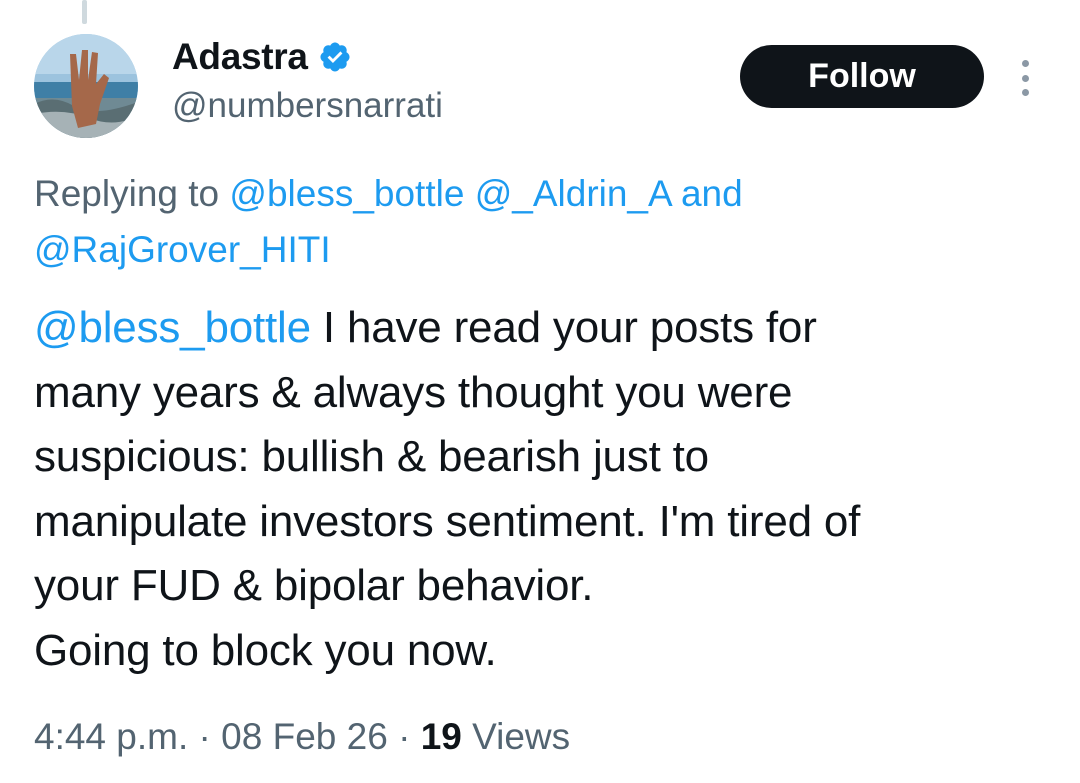 The height and width of the screenshot is (783, 1080). Describe the element at coordinates (346, 193) in the screenshot. I see `mention-link: @bless_bottle` at that location.